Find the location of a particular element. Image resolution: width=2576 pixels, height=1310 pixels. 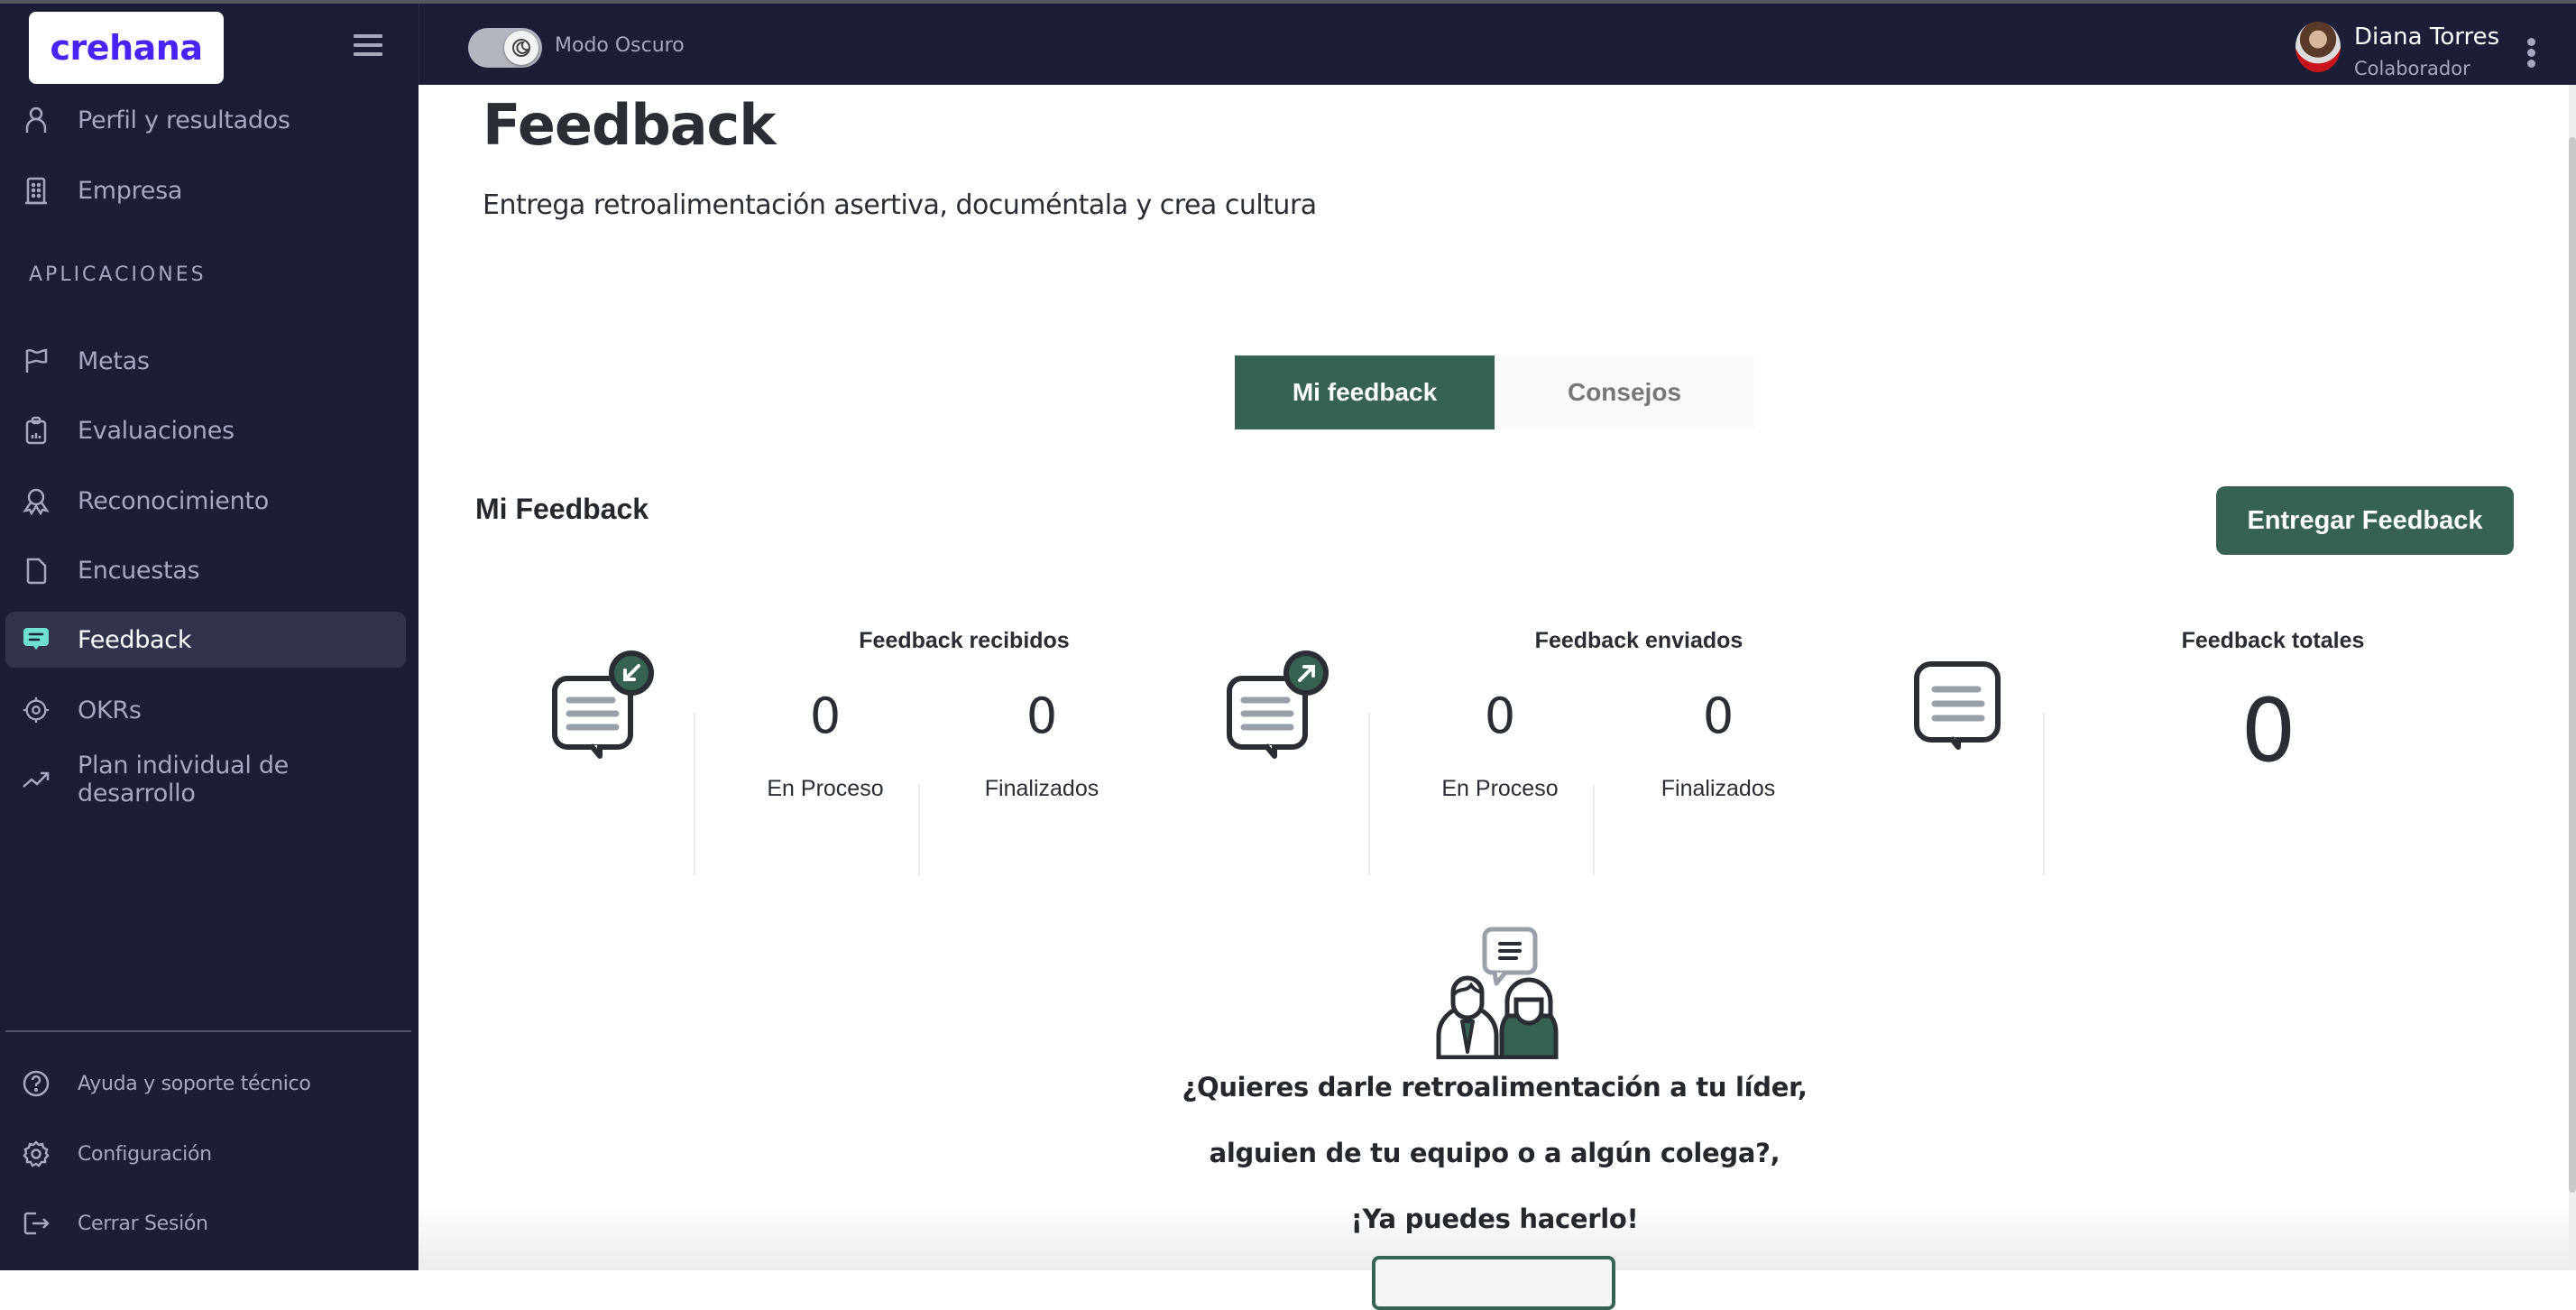

promo-action-button is located at coordinates (1494, 1283).